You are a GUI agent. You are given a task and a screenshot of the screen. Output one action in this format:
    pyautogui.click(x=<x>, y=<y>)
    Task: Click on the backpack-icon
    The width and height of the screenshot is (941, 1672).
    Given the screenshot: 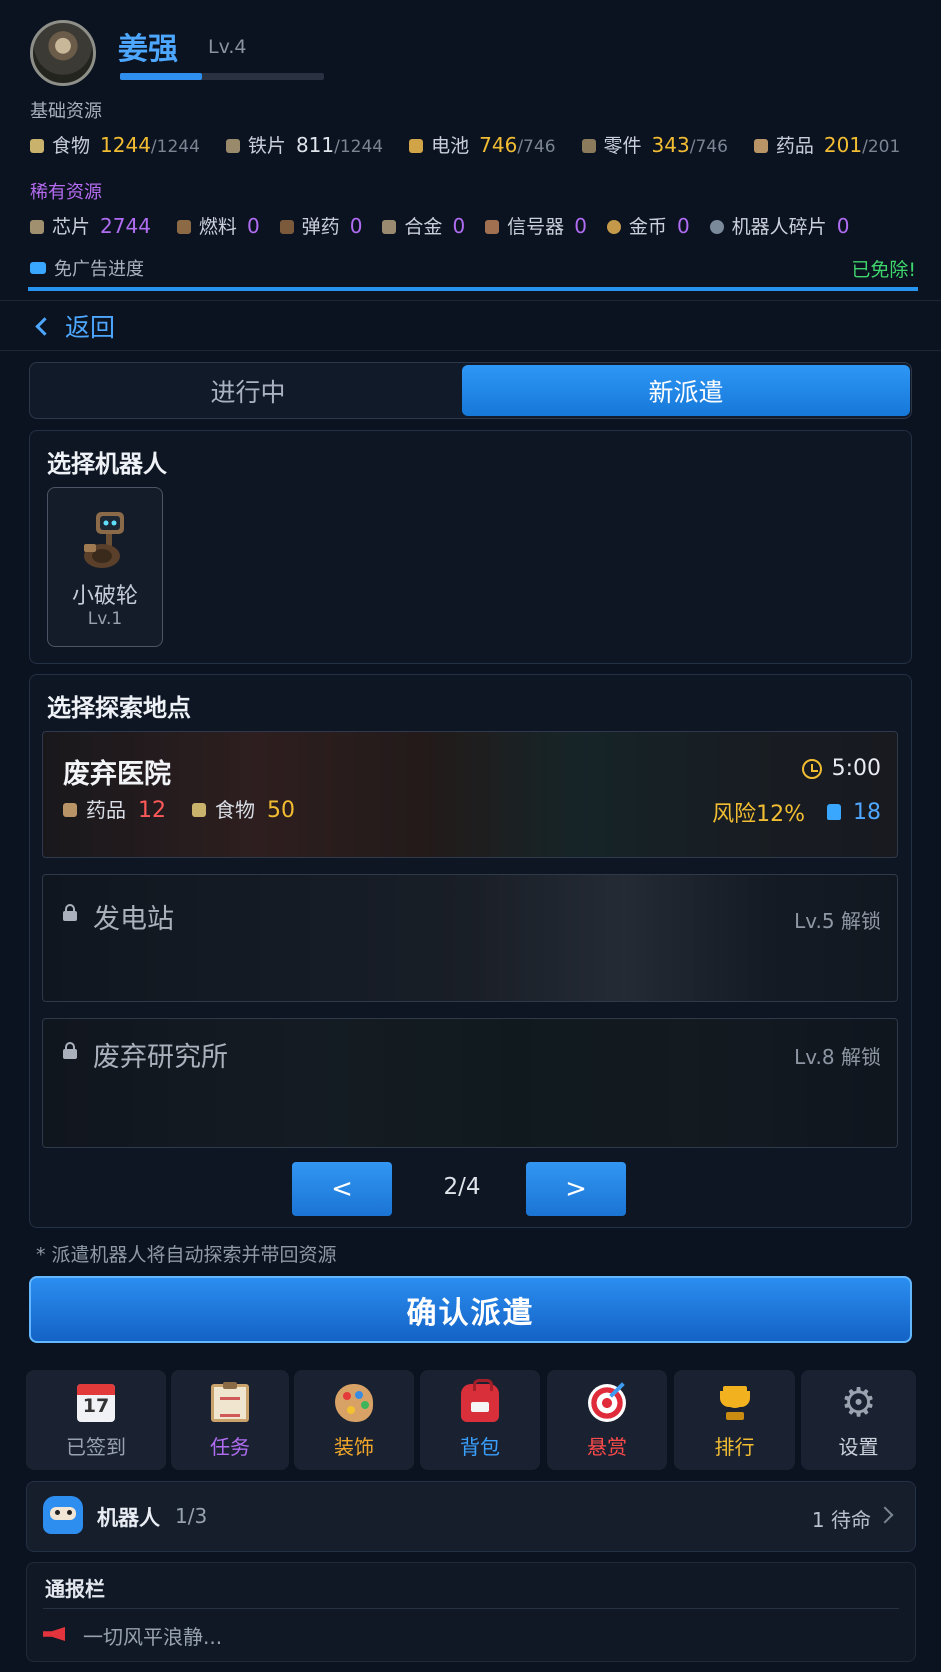 What is the action you would take?
    pyautogui.click(x=480, y=1400)
    